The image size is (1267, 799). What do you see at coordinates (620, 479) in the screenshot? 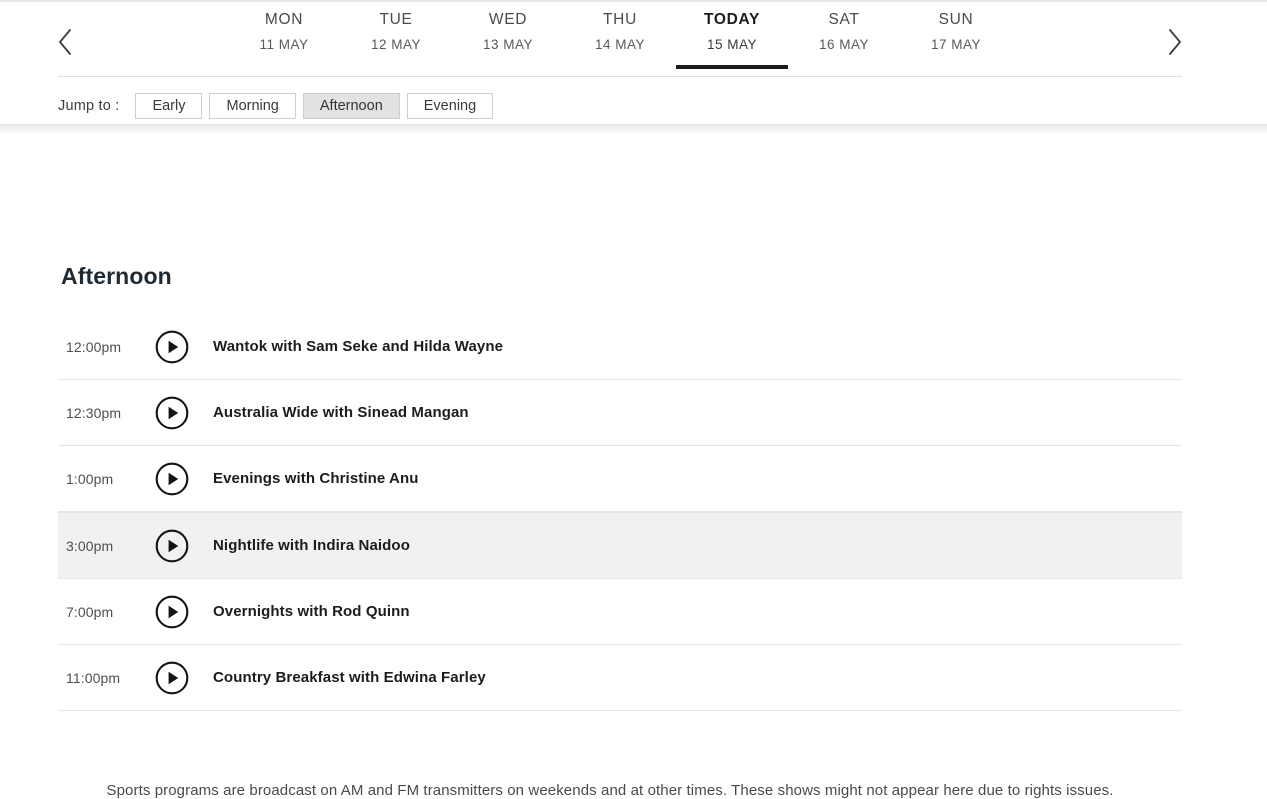
I see `table-row: 1:00pm Evenings with Christine Anu` at bounding box center [620, 479].